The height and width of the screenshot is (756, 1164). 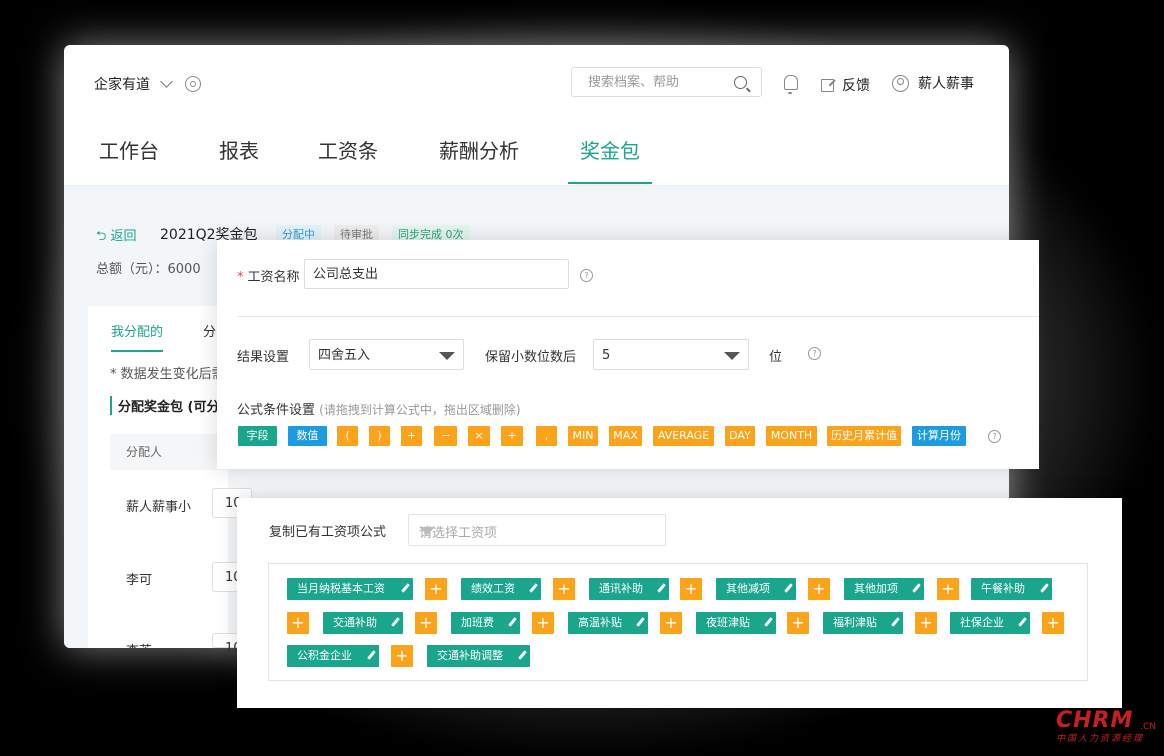 What do you see at coordinates (147, 84) in the screenshot?
I see `company-switcher: 企家有道` at bounding box center [147, 84].